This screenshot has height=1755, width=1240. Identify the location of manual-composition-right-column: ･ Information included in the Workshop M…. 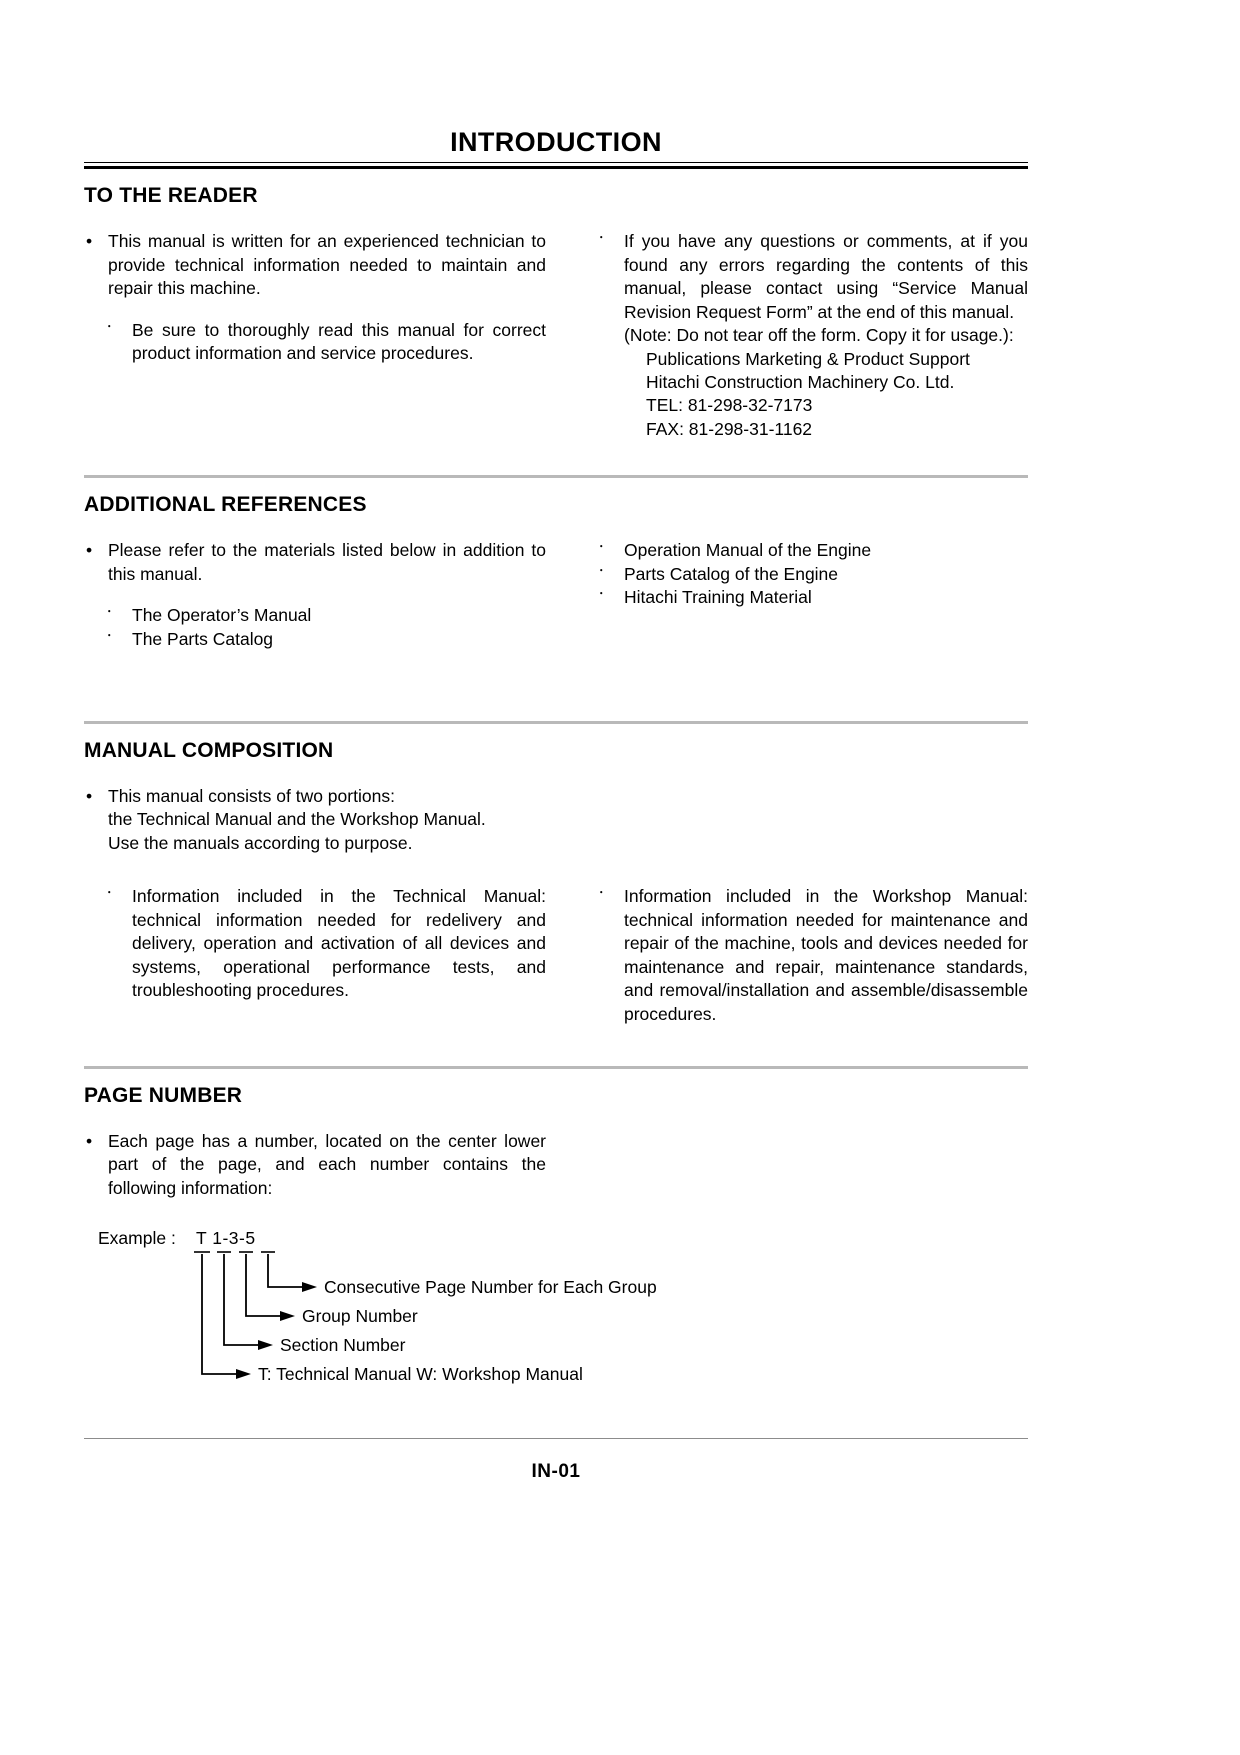
(813, 955).